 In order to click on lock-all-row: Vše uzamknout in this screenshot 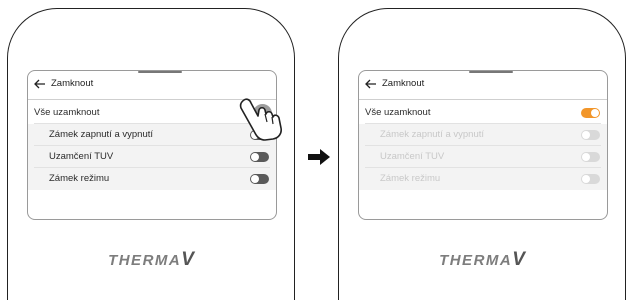, I will do `click(483, 113)`.